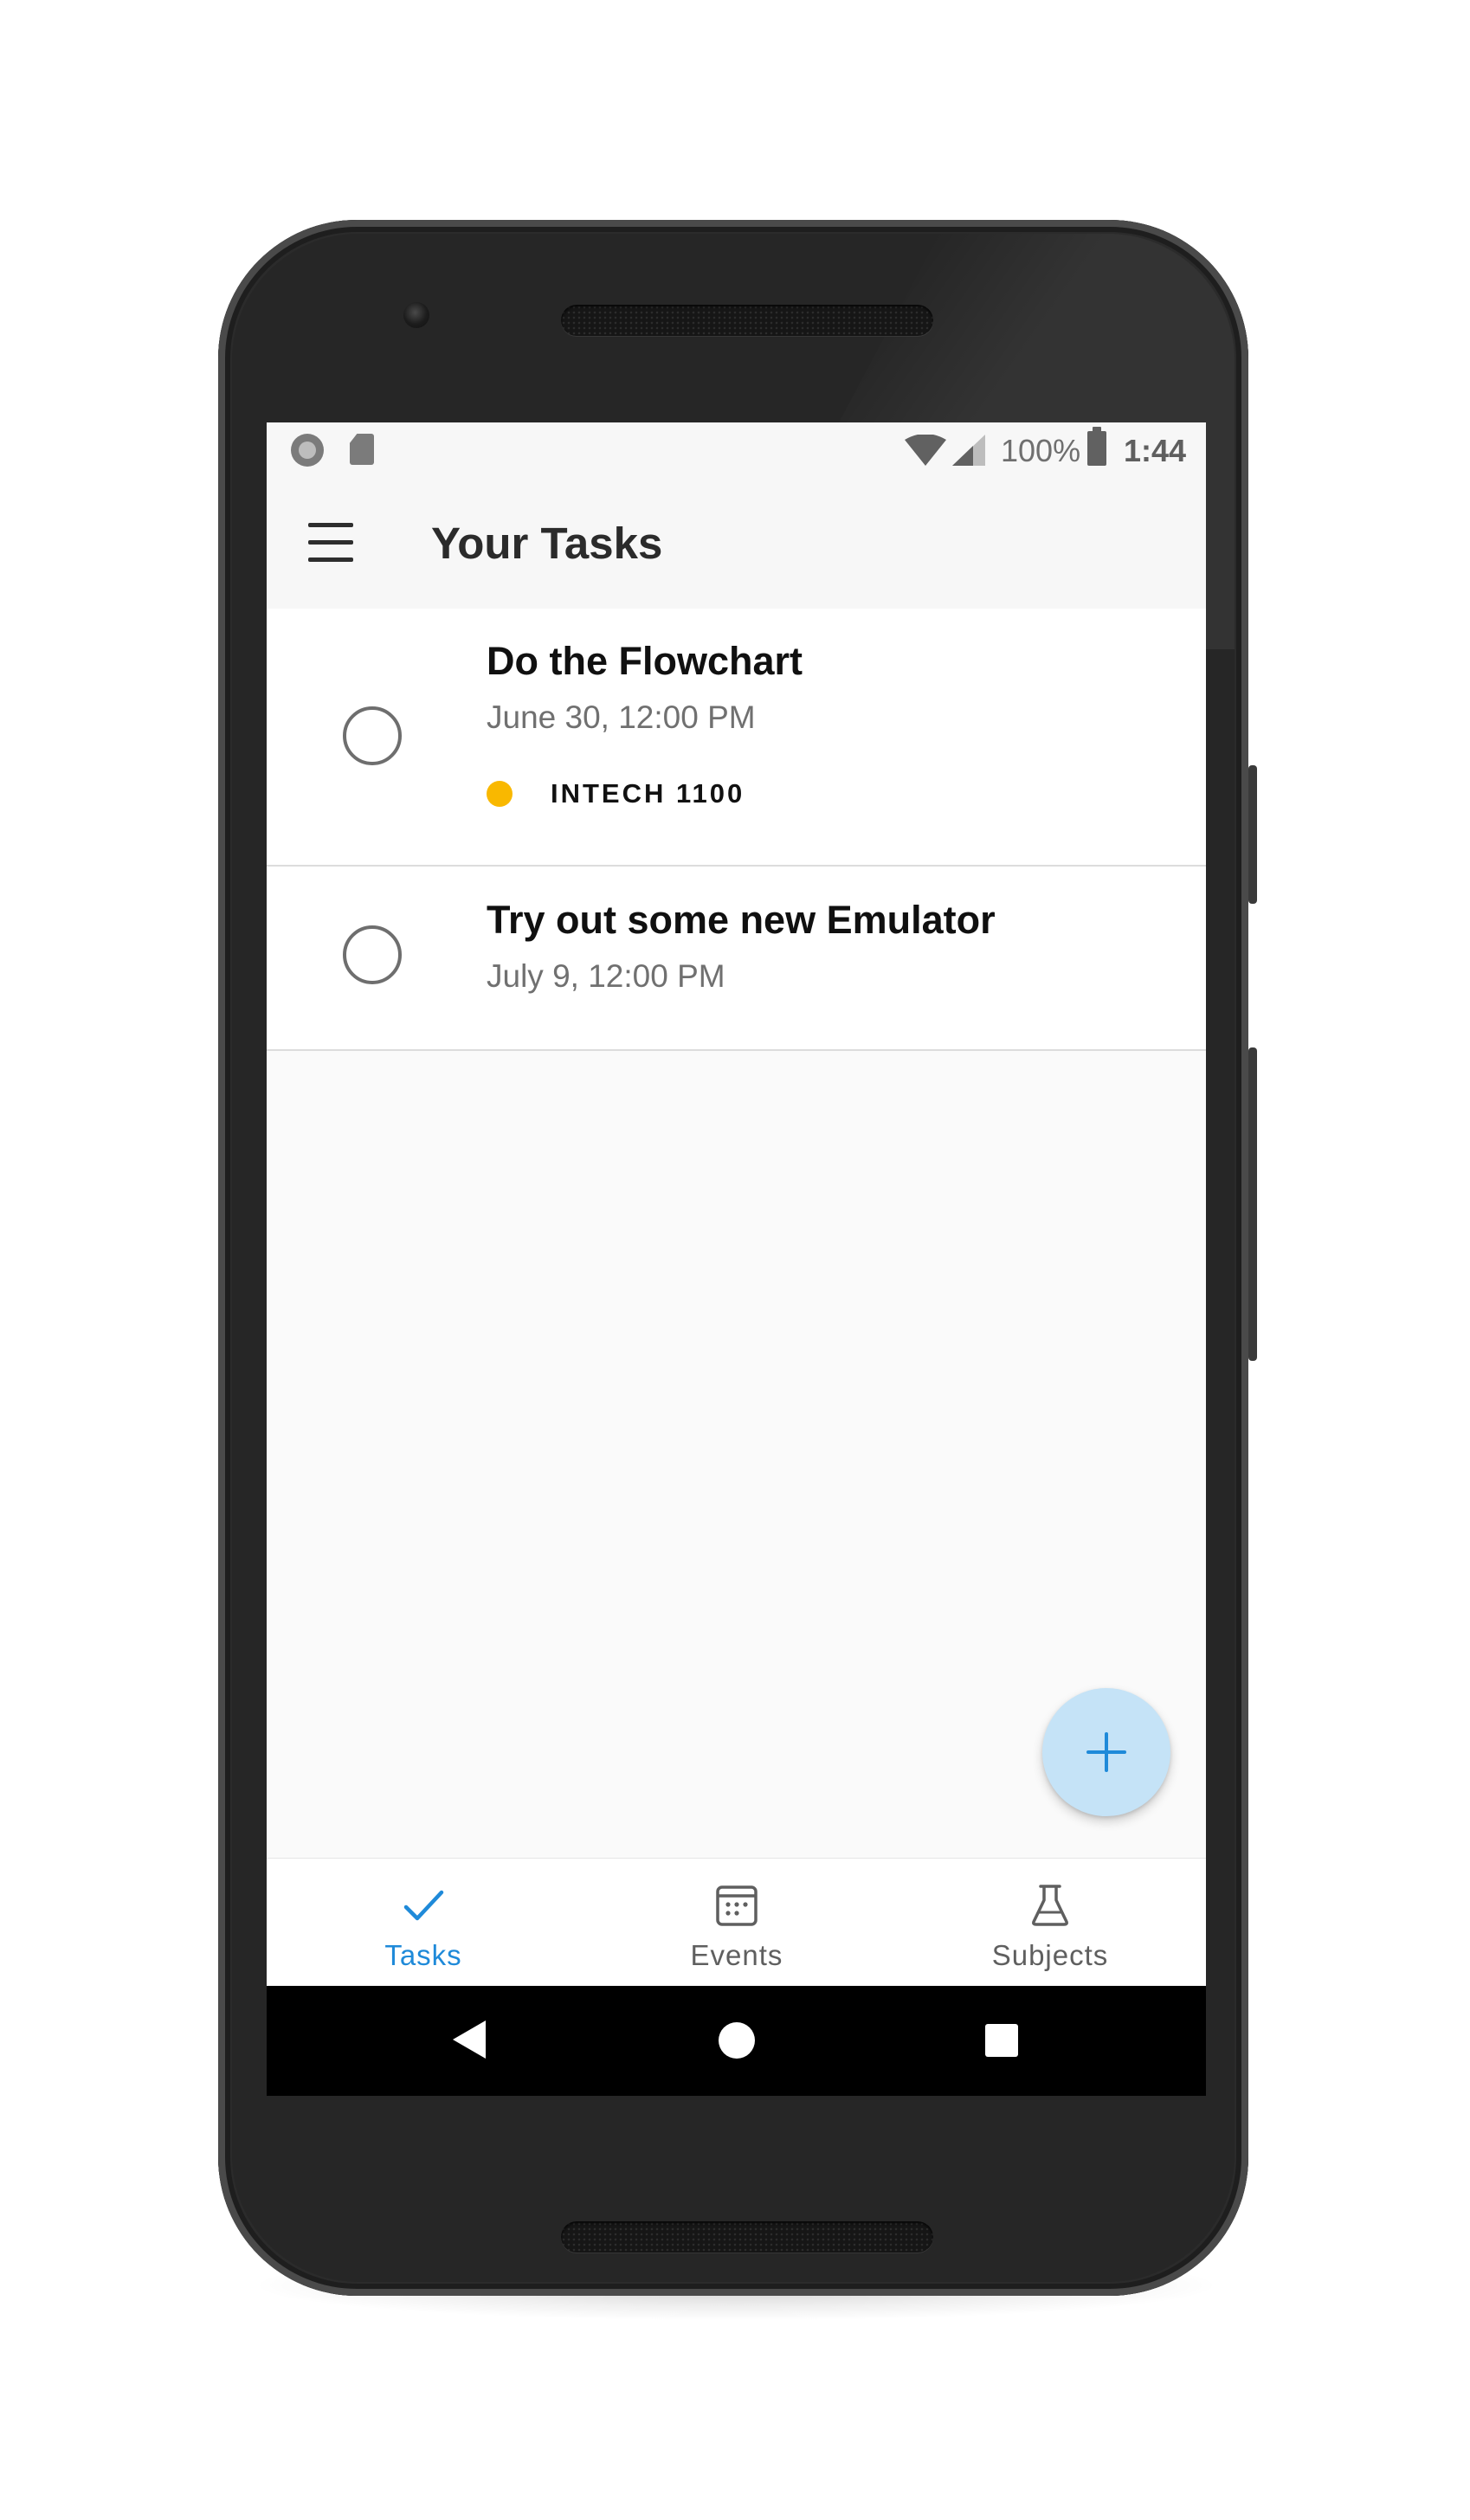 The image size is (1470, 2520). I want to click on app-bar: Your Tasks, so click(737, 544).